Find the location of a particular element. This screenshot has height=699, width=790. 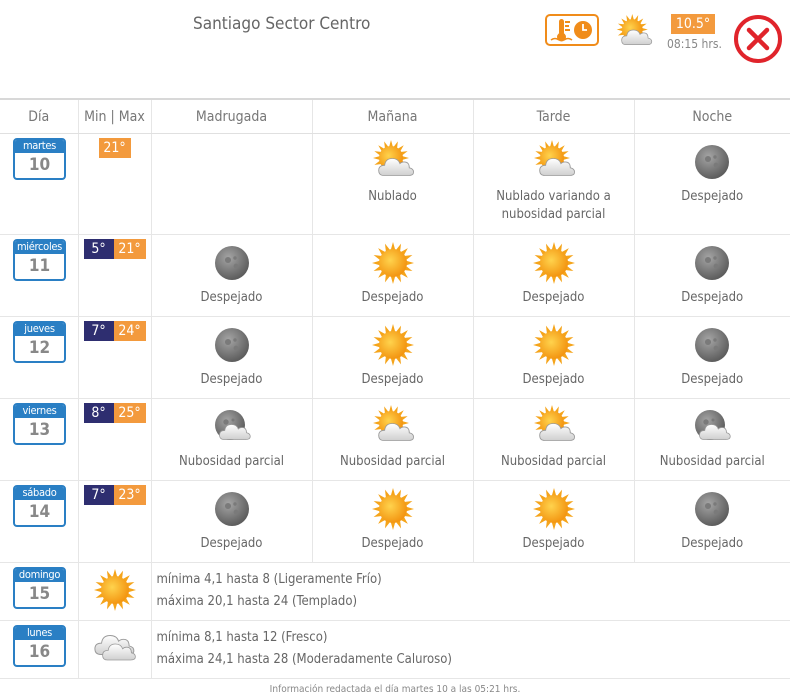

day-number: 14 is located at coordinates (39, 512).